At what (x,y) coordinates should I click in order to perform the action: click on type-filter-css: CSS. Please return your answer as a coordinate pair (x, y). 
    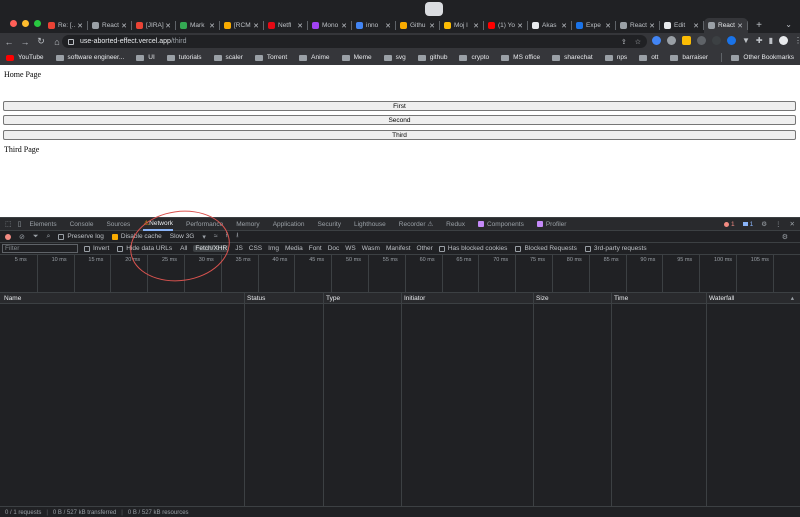
    Looking at the image, I should click on (255, 248).